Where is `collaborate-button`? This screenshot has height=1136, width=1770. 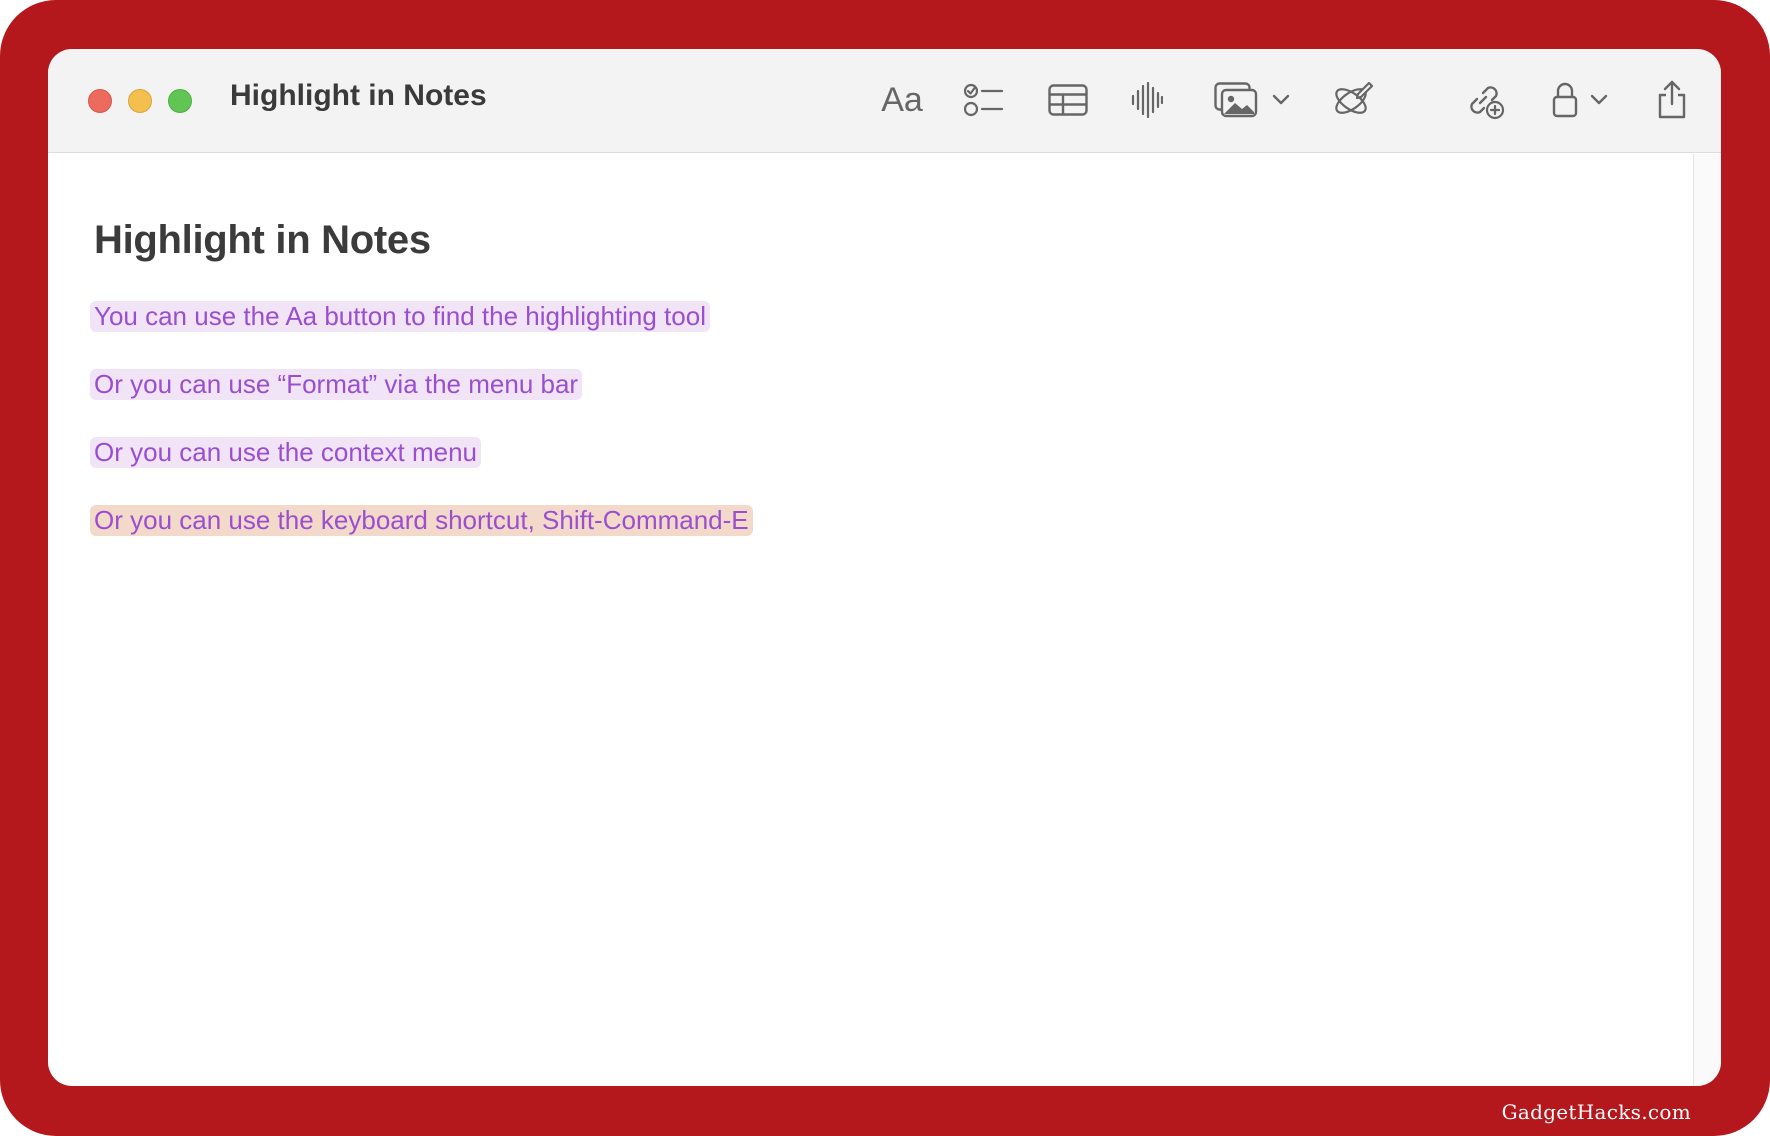
collaborate-button is located at coordinates (1484, 100).